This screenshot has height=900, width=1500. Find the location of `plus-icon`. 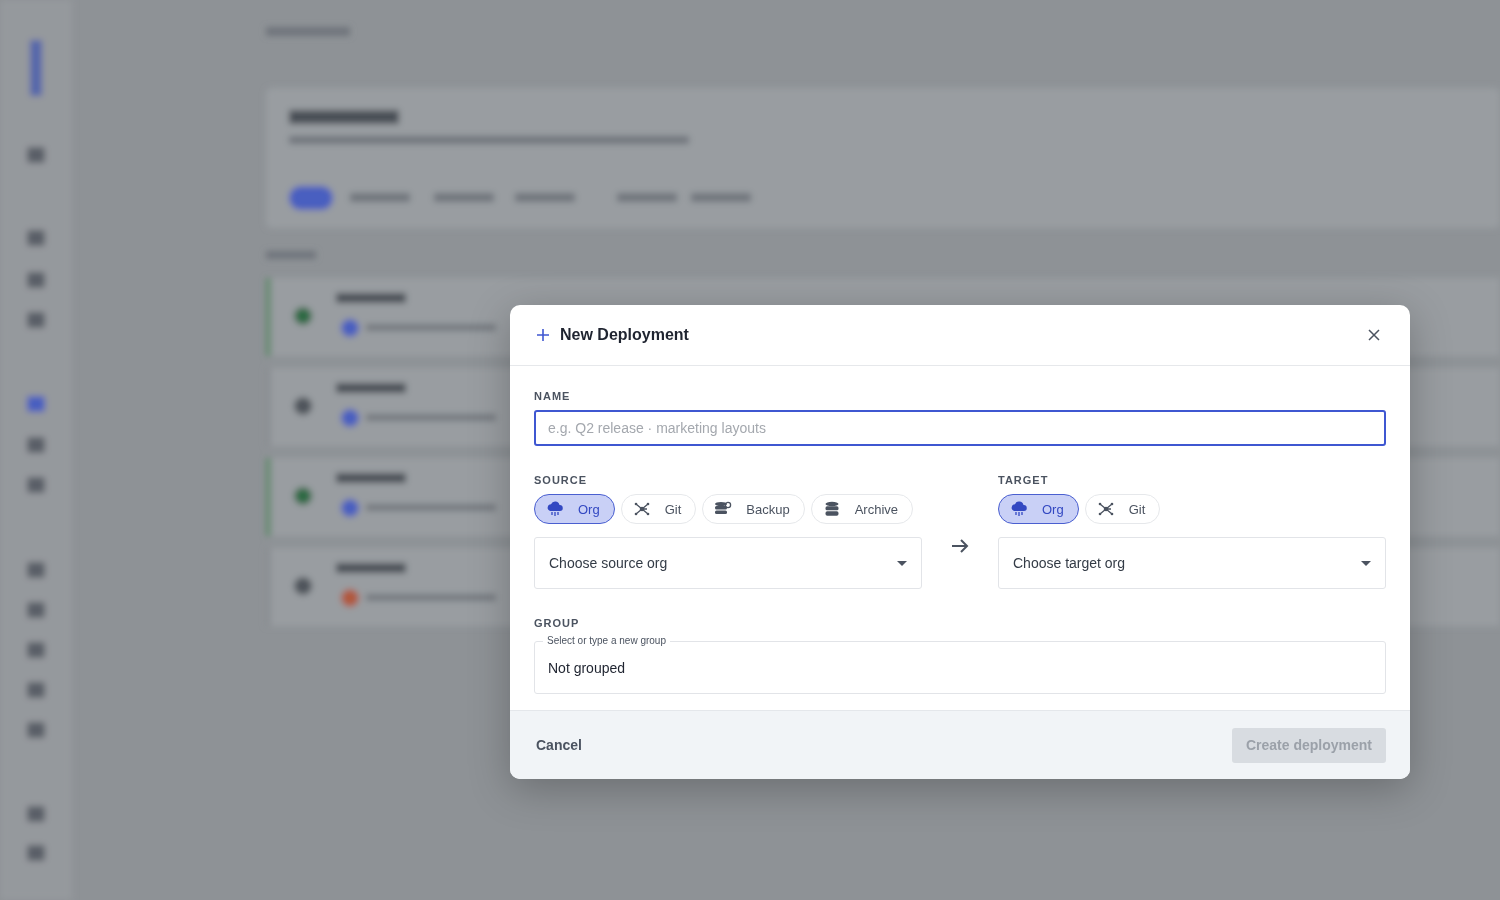

plus-icon is located at coordinates (543, 335).